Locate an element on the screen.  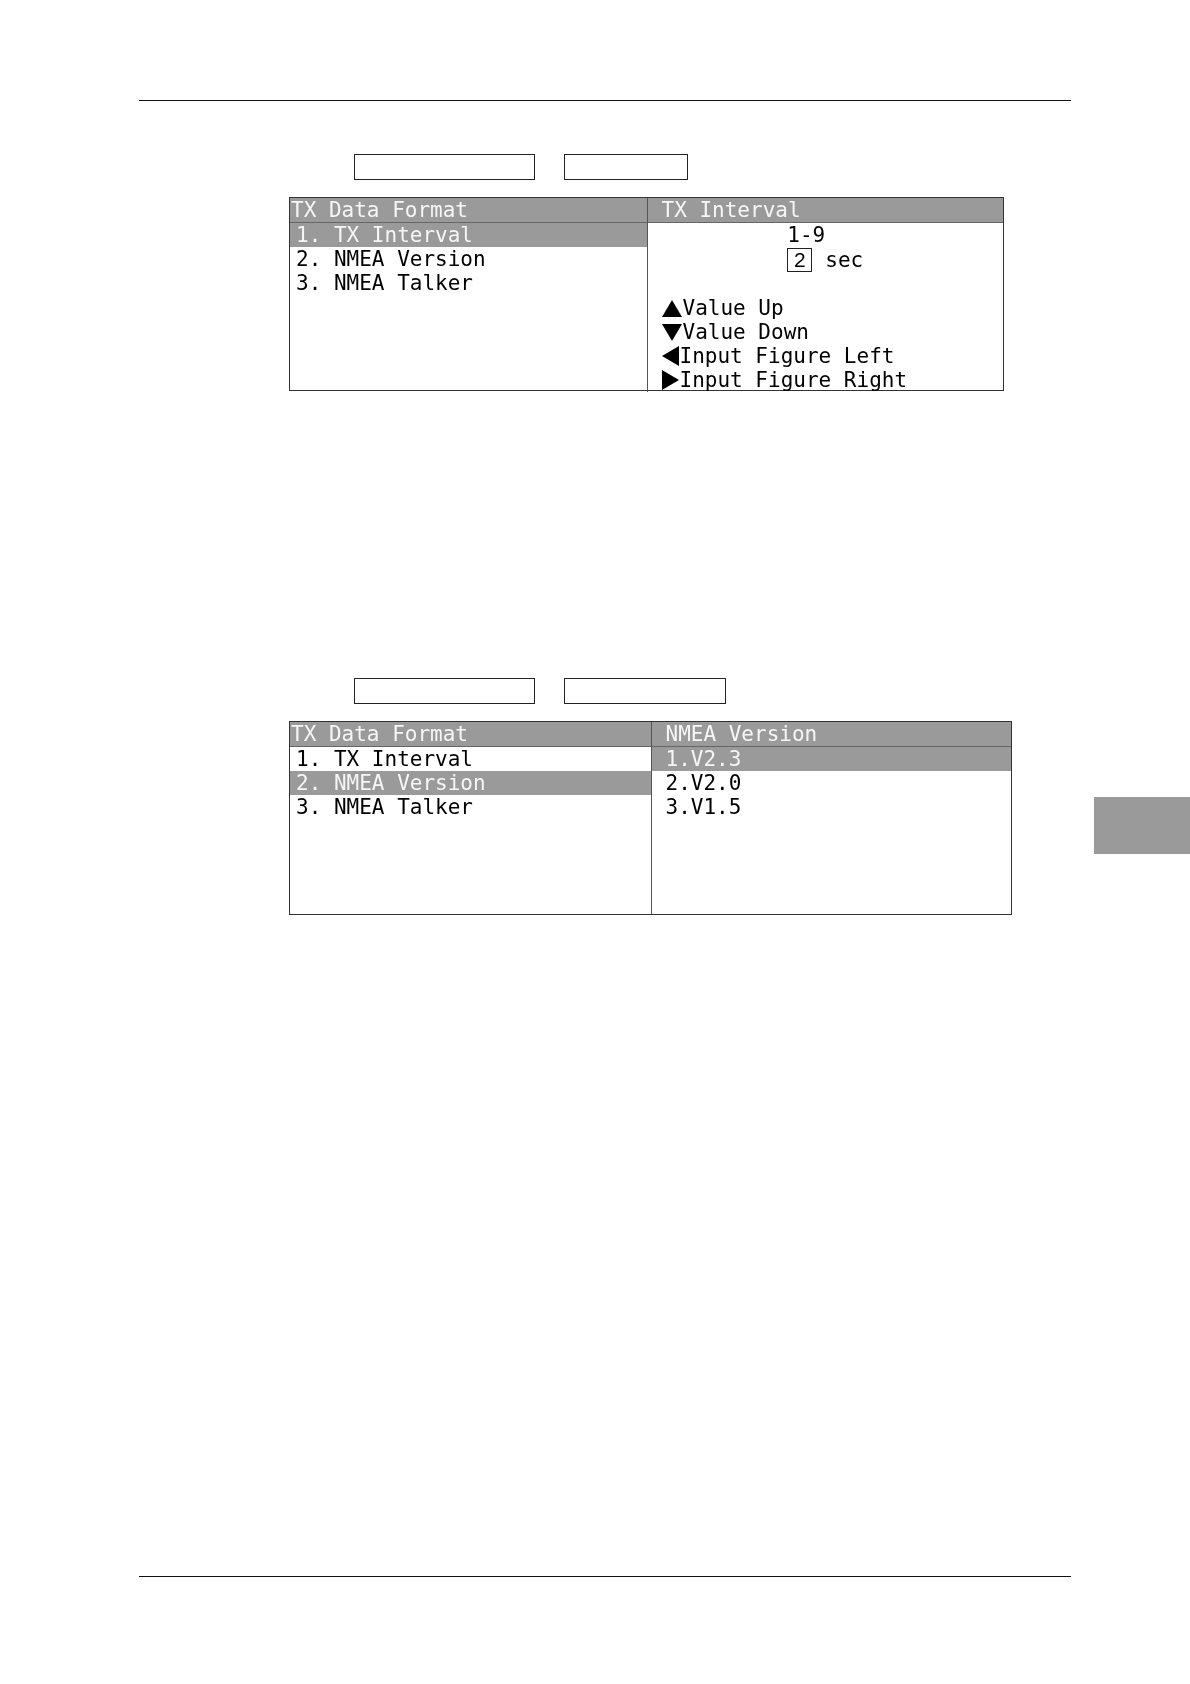
submenu-title: NMEA Version is located at coordinates (831, 734).